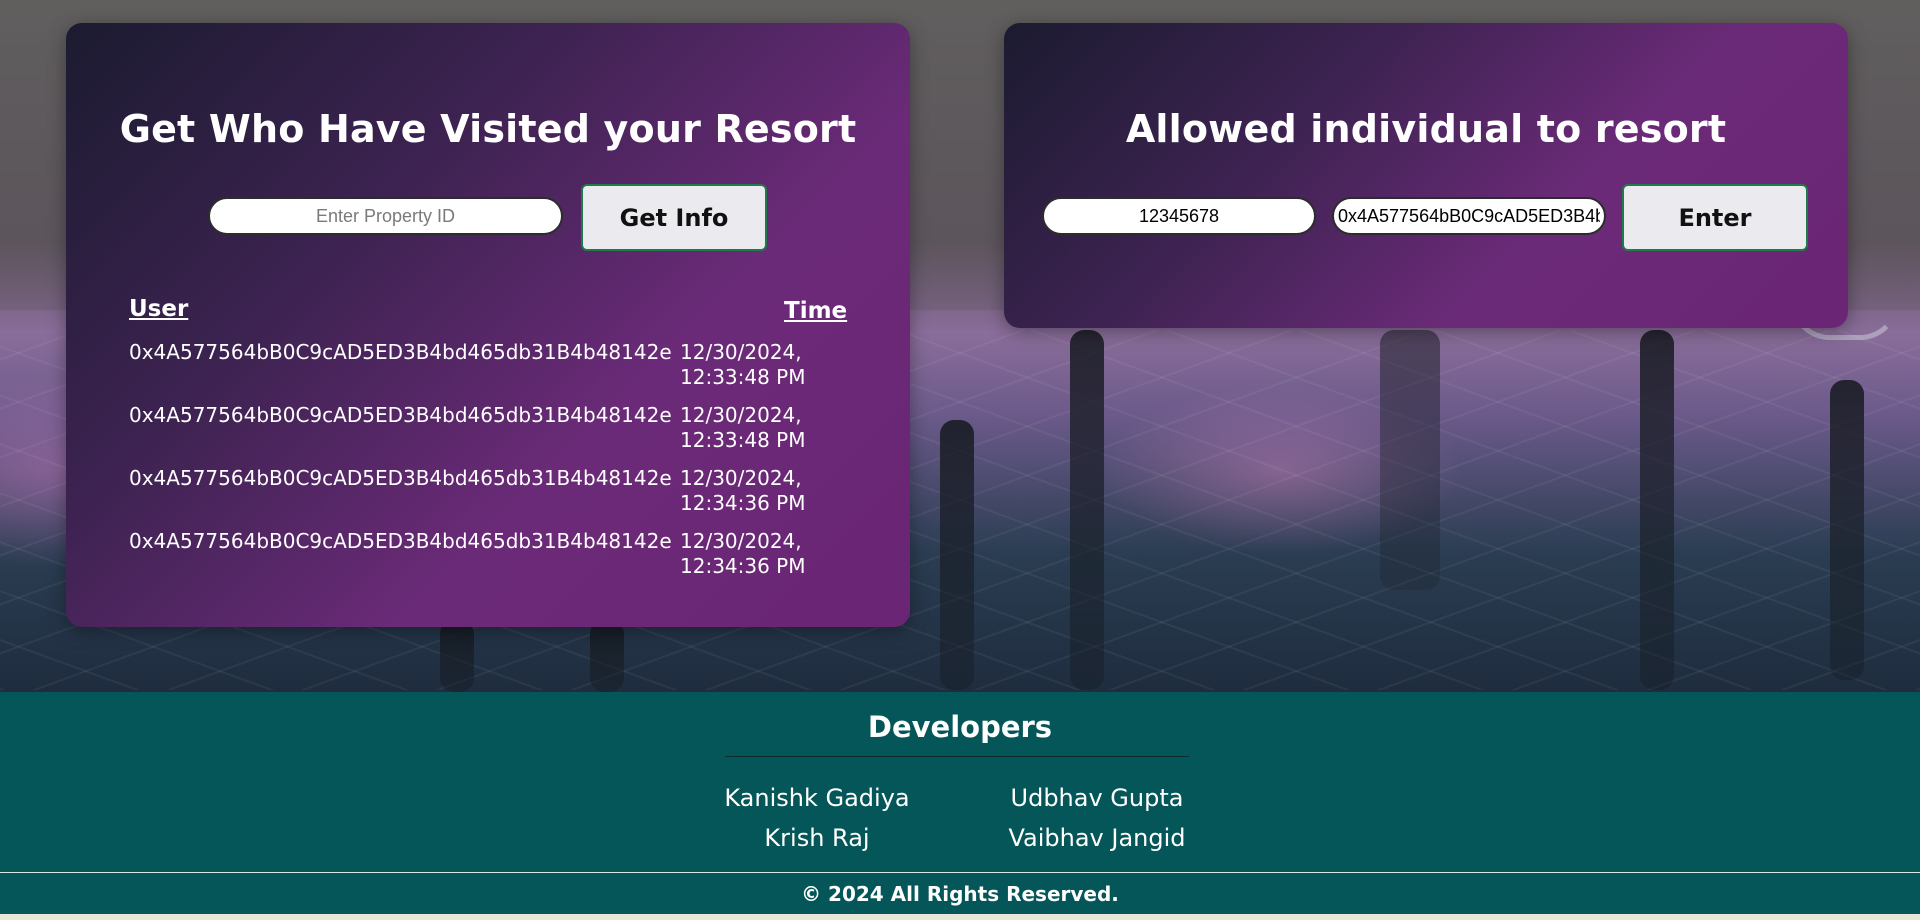  I want to click on copyright-text: © 2024 All Rights Reserved., so click(960, 894).